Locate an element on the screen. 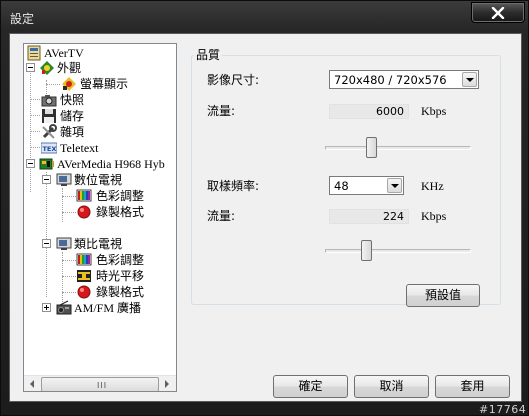 The image size is (529, 416). bitrate-slider is located at coordinates (398, 148).